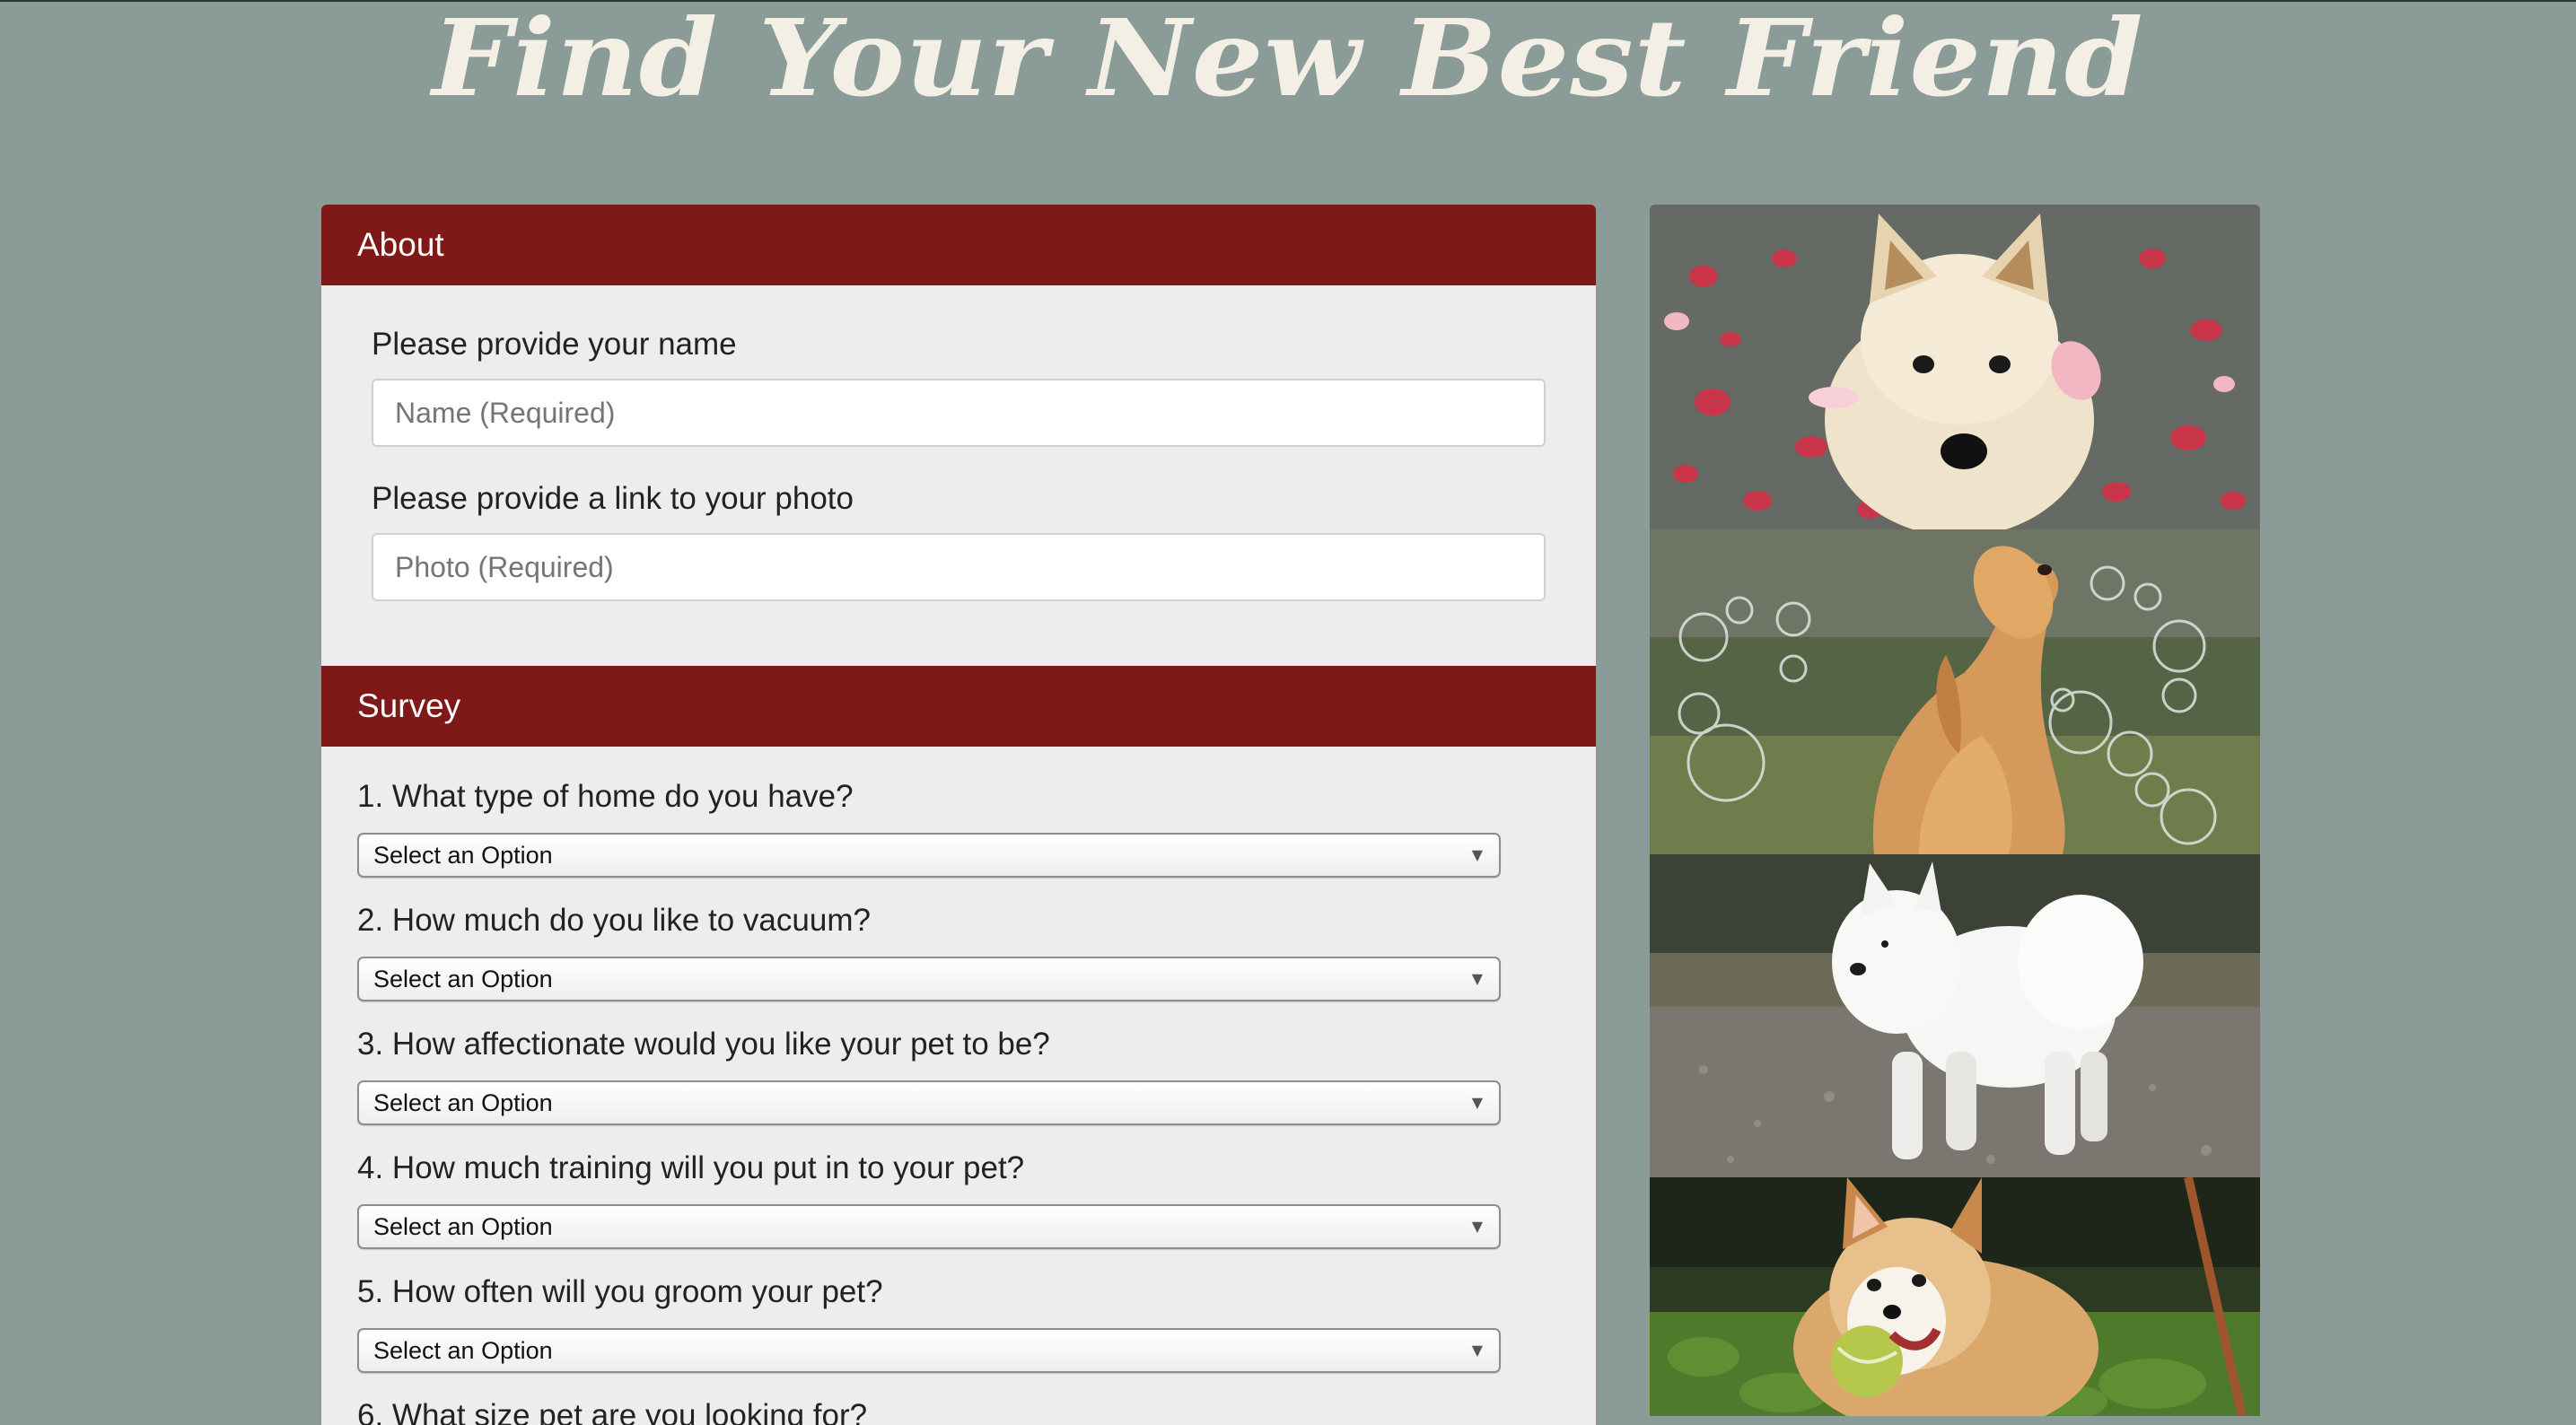  I want to click on question-1-label: 1. What type of home do you have?, so click(605, 796).